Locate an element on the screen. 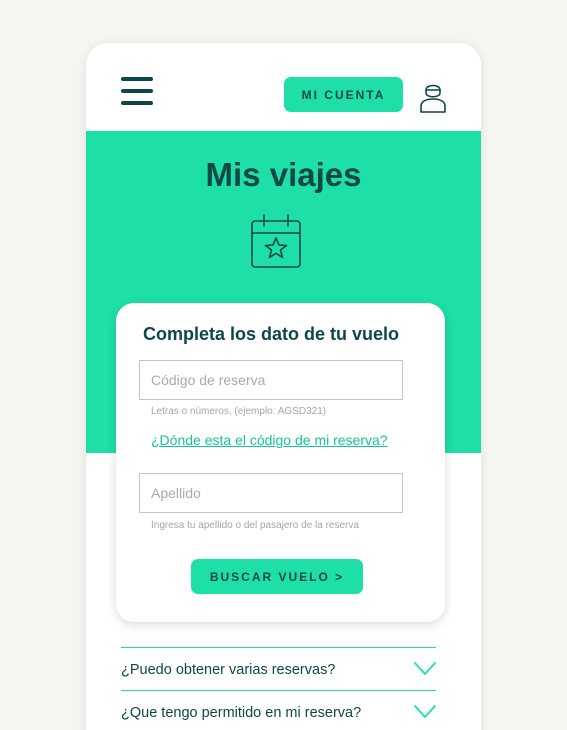 Image resolution: width=567 pixels, height=730 pixels. card-title: Completa los dato de tu vuelo is located at coordinates (271, 334).